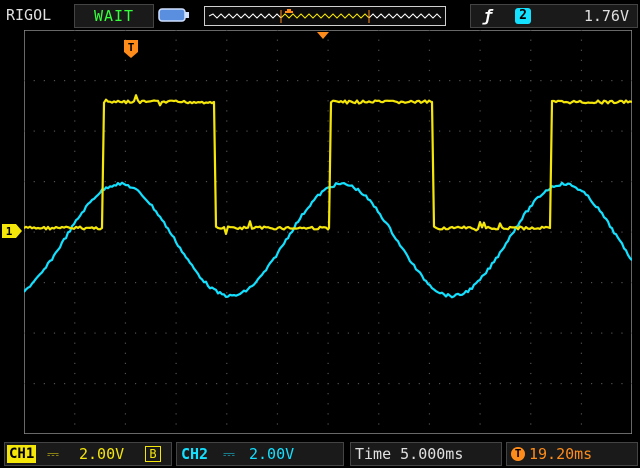 Image resolution: width=640 pixels, height=468 pixels. I want to click on ch1-settings: CH1 ⎓ 2.00V B, so click(88, 454).